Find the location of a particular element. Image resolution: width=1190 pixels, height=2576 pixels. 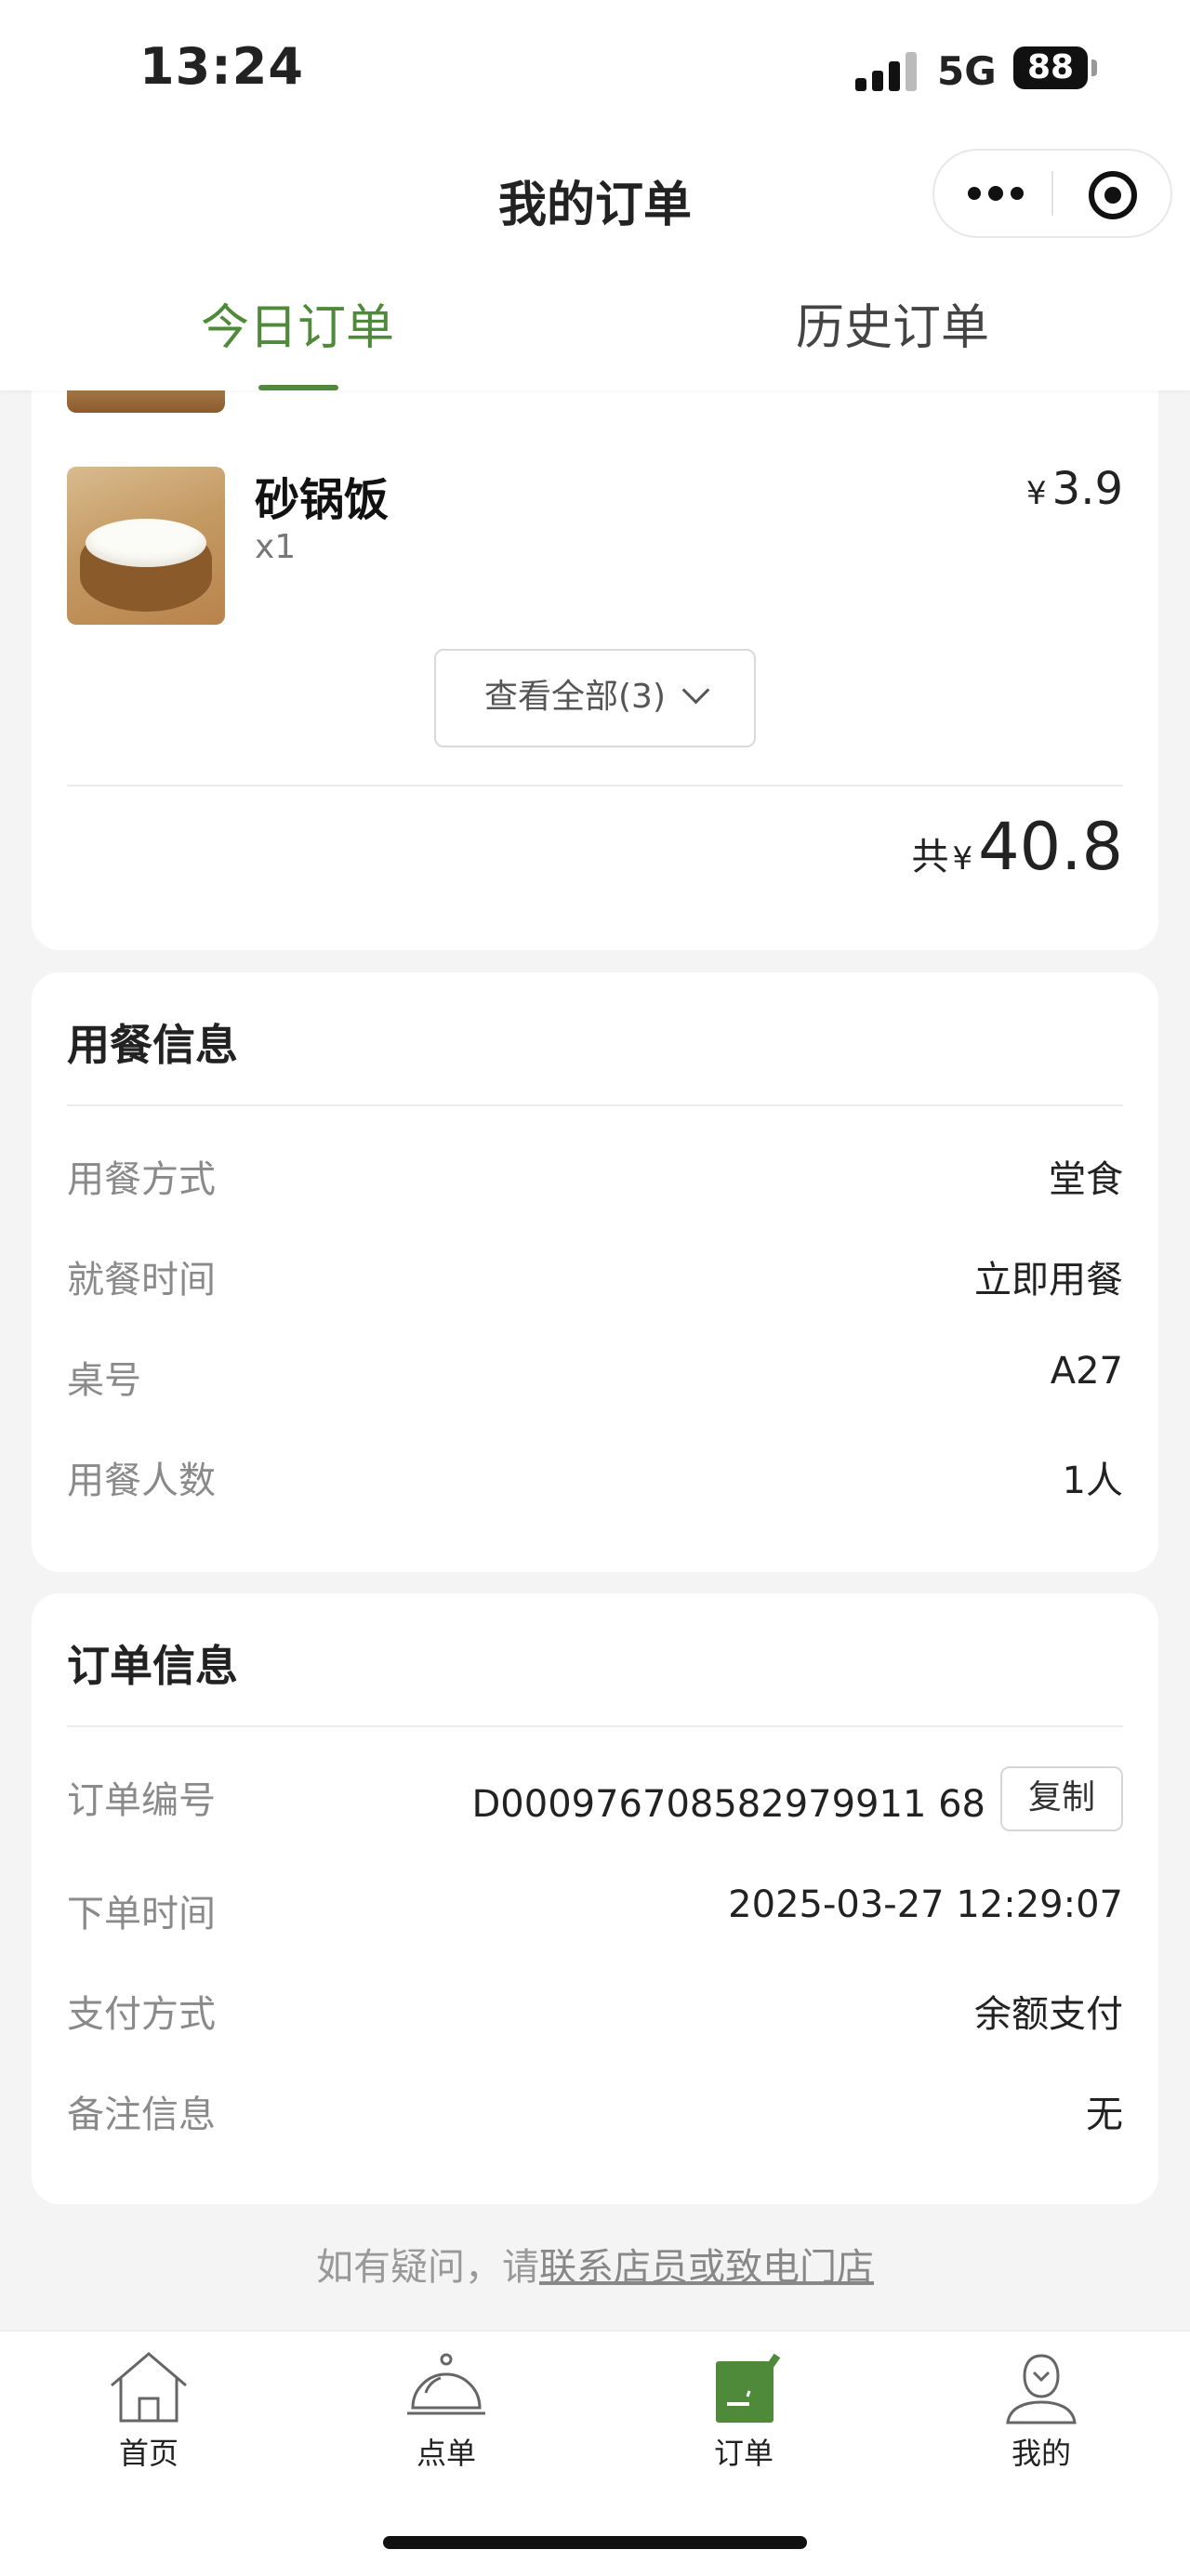

view-all-button: 查看全部(3) is located at coordinates (595, 698).